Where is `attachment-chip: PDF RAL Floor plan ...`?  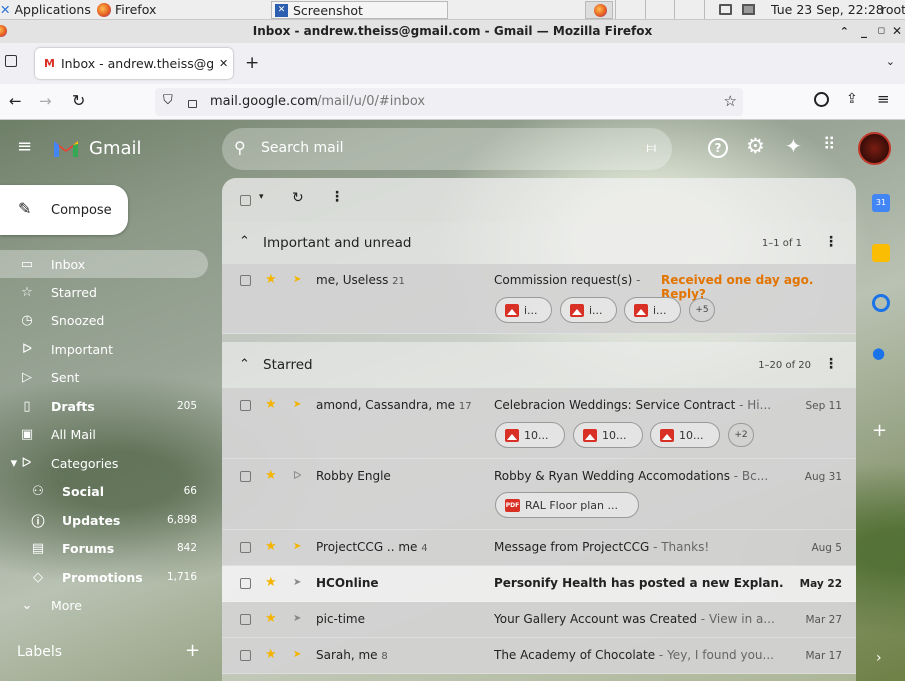 attachment-chip: PDF RAL Floor plan ... is located at coordinates (567, 505).